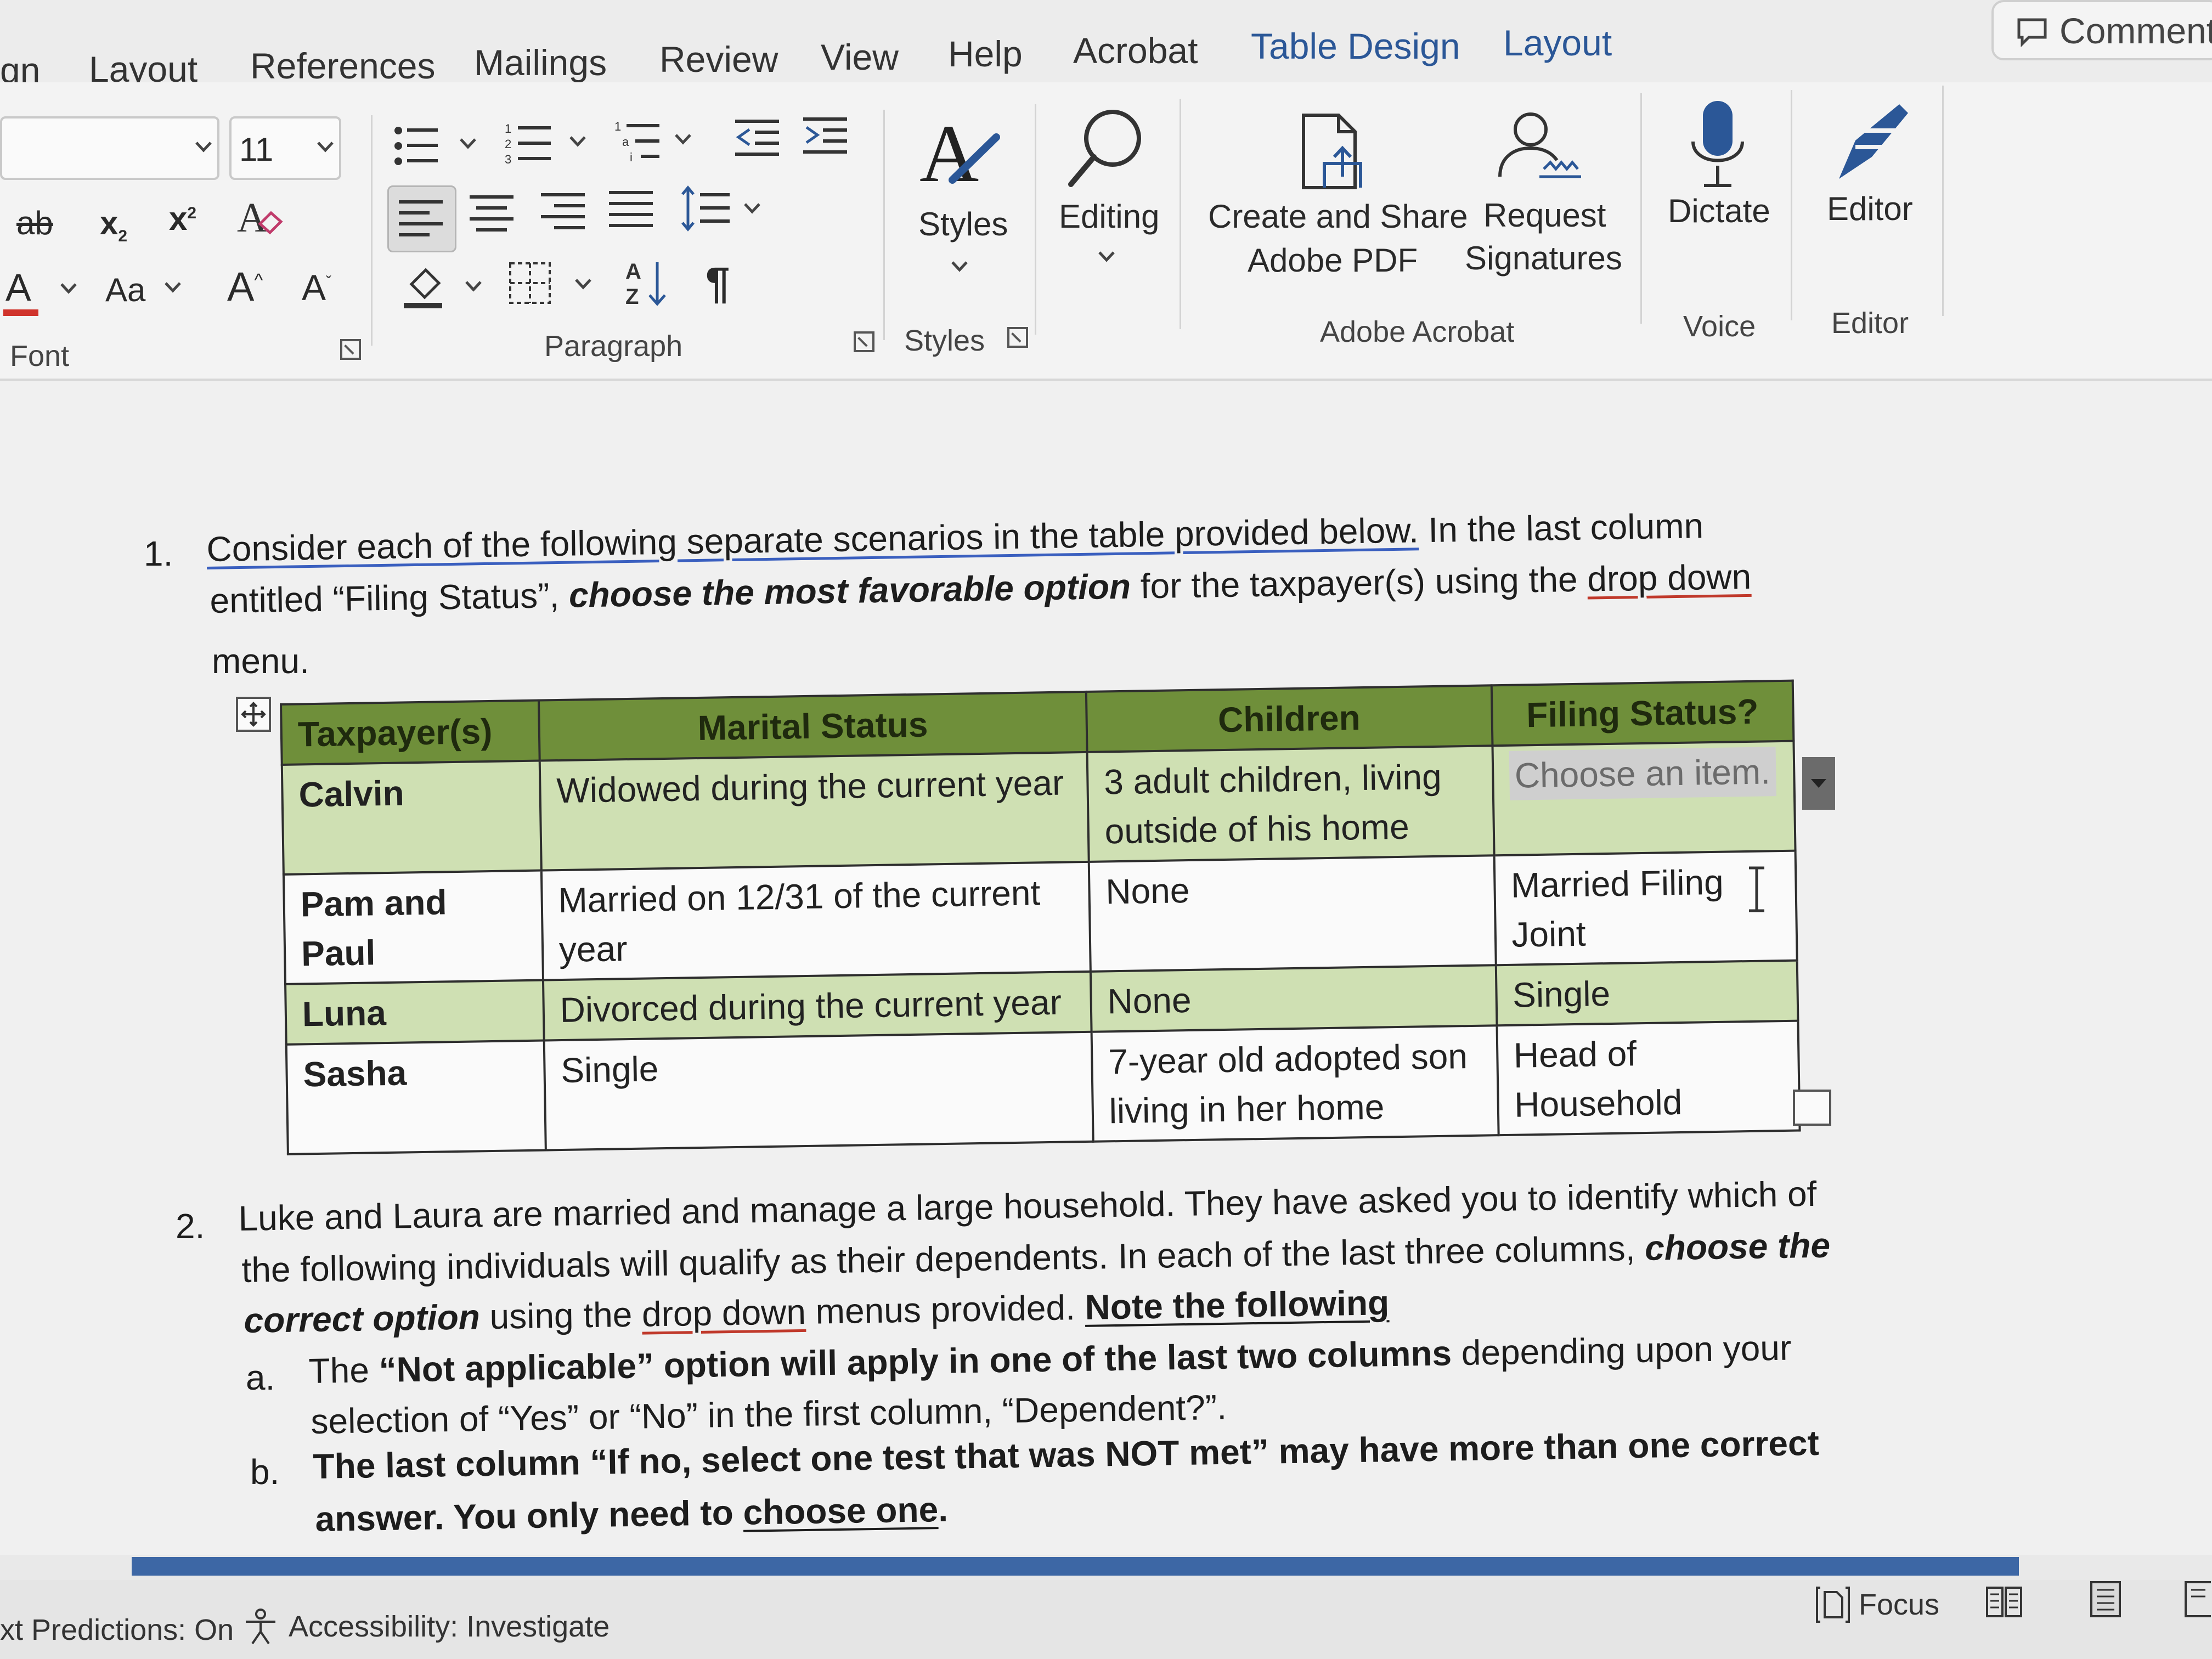 This screenshot has width=2212, height=1659. I want to click on font-size-combo: 11, so click(285, 148).